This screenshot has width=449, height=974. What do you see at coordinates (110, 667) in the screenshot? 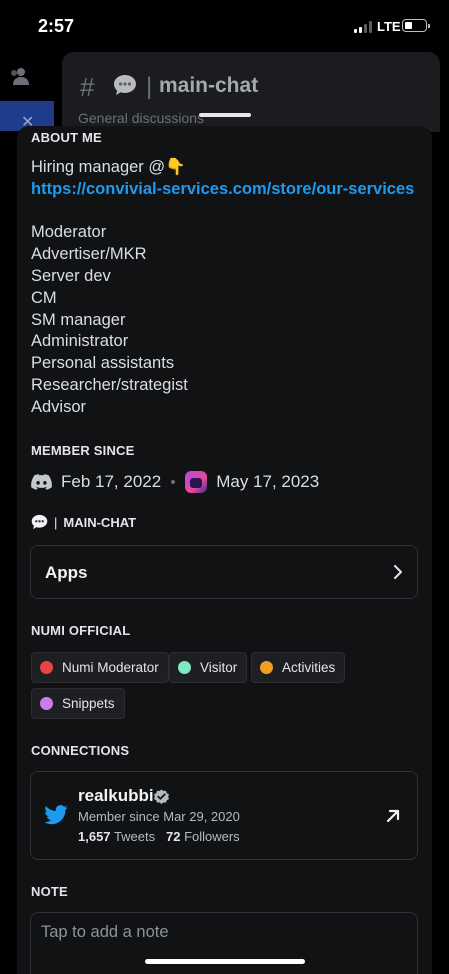
I see `role-name: Numi Moderator` at bounding box center [110, 667].